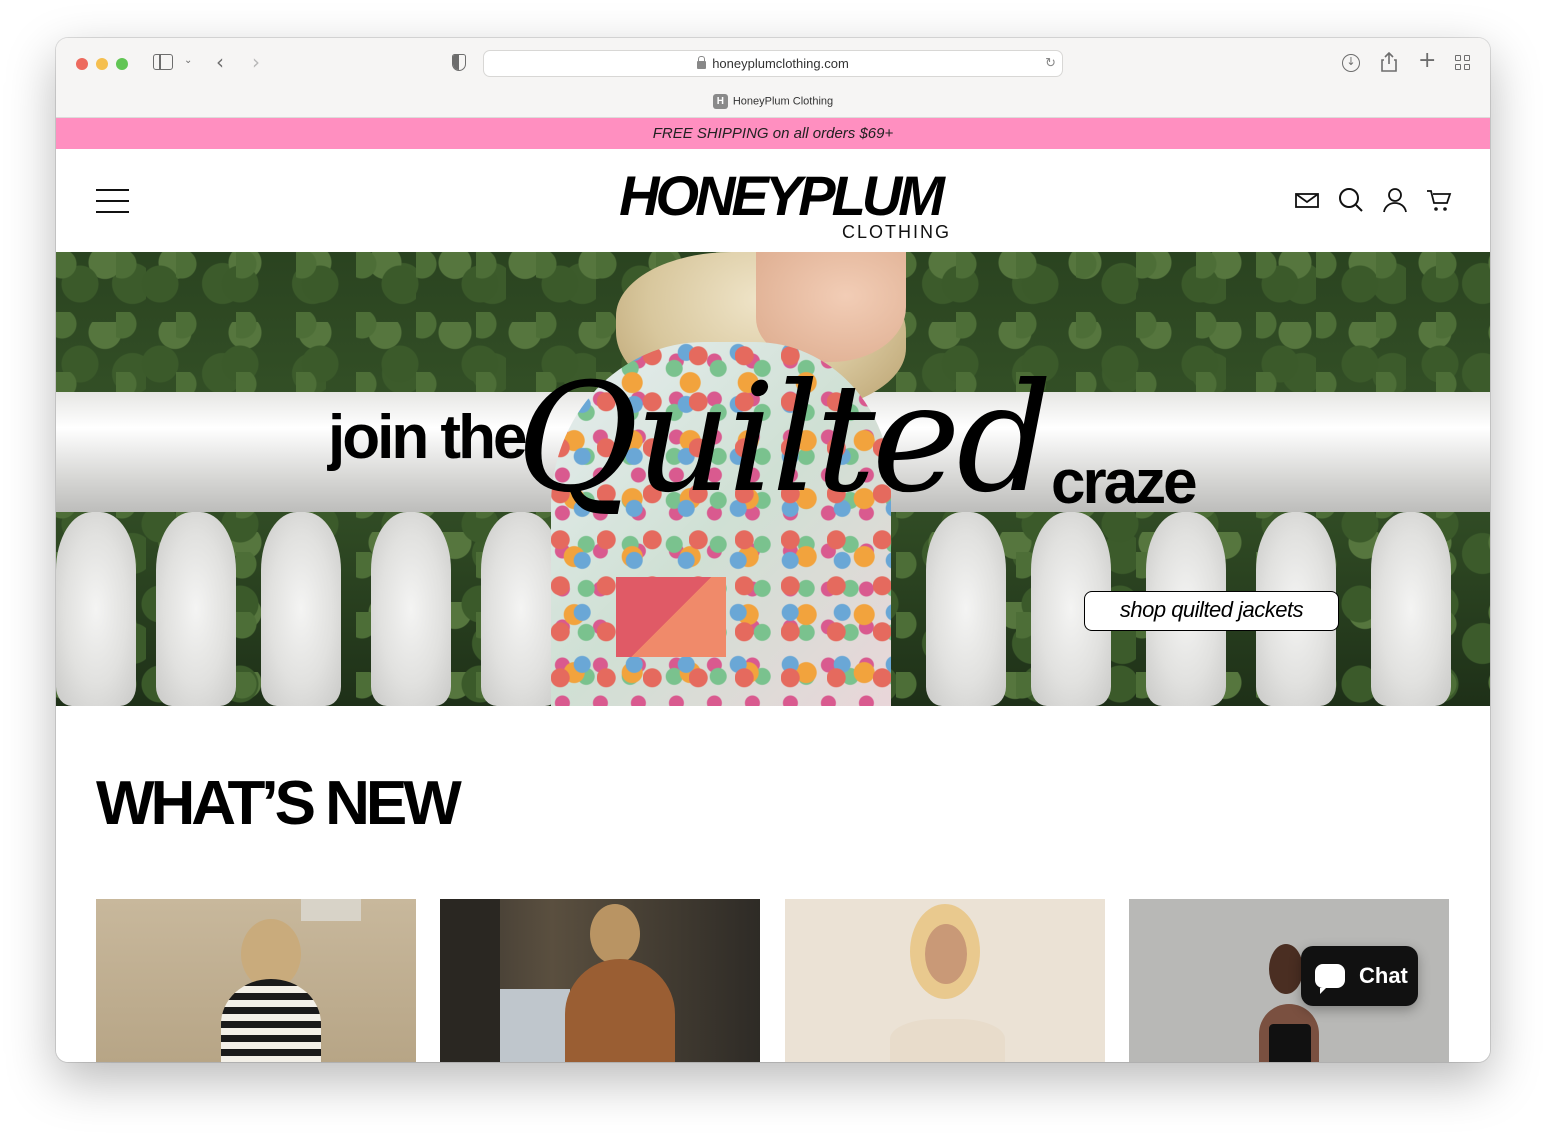  What do you see at coordinates (783, 101) in the screenshot?
I see `tab-title-text: HoneyPlum Clothing` at bounding box center [783, 101].